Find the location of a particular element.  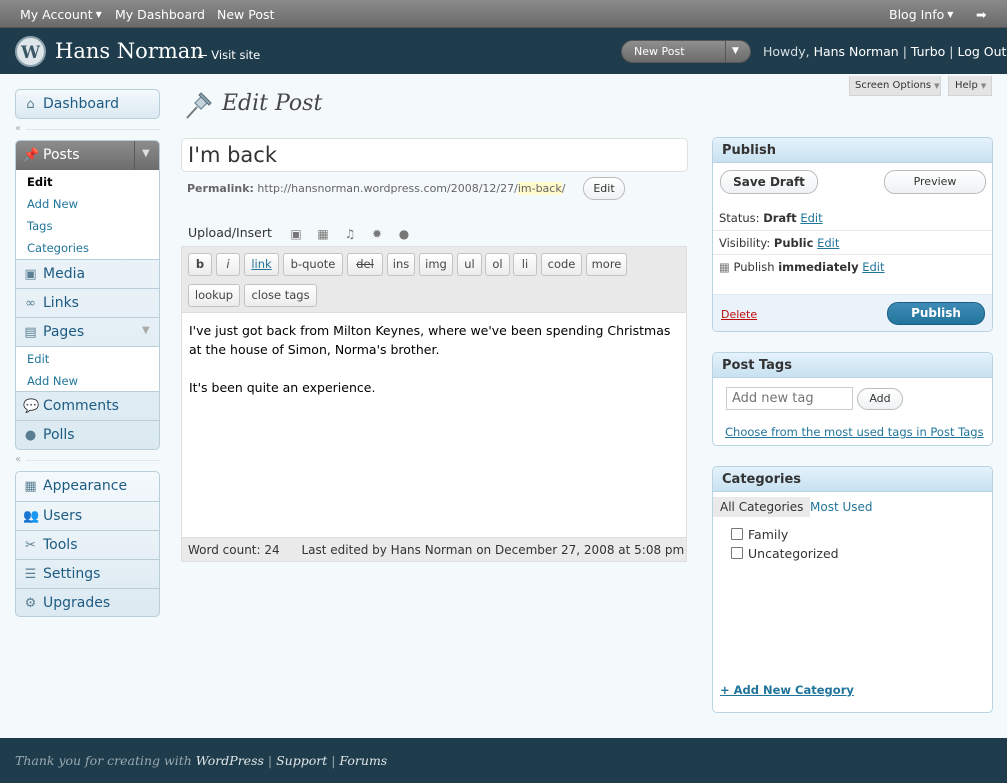

my-dashboard-link: My Dashboard is located at coordinates (160, 14).